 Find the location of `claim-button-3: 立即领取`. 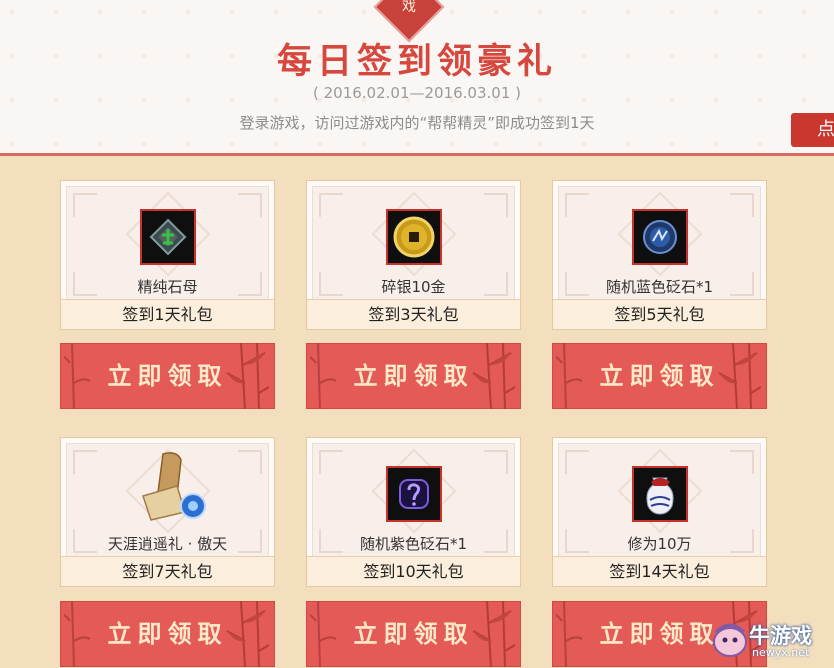

claim-button-3: 立即领取 is located at coordinates (659, 376).